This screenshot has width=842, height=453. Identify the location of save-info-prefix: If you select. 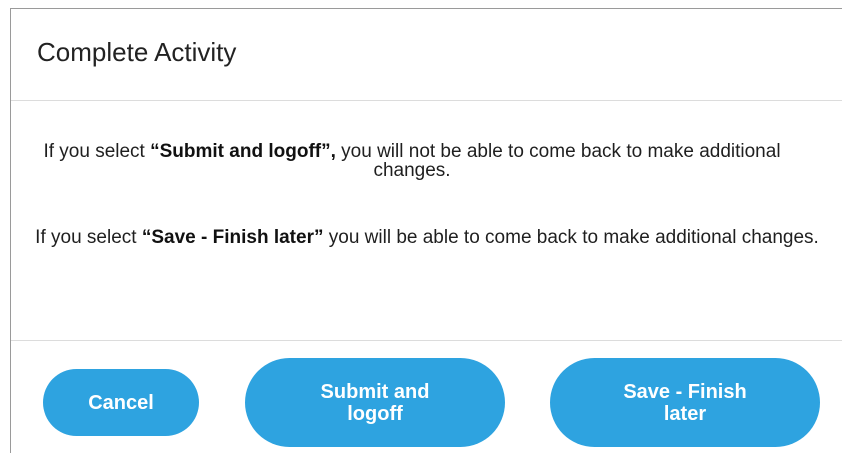
(88, 237).